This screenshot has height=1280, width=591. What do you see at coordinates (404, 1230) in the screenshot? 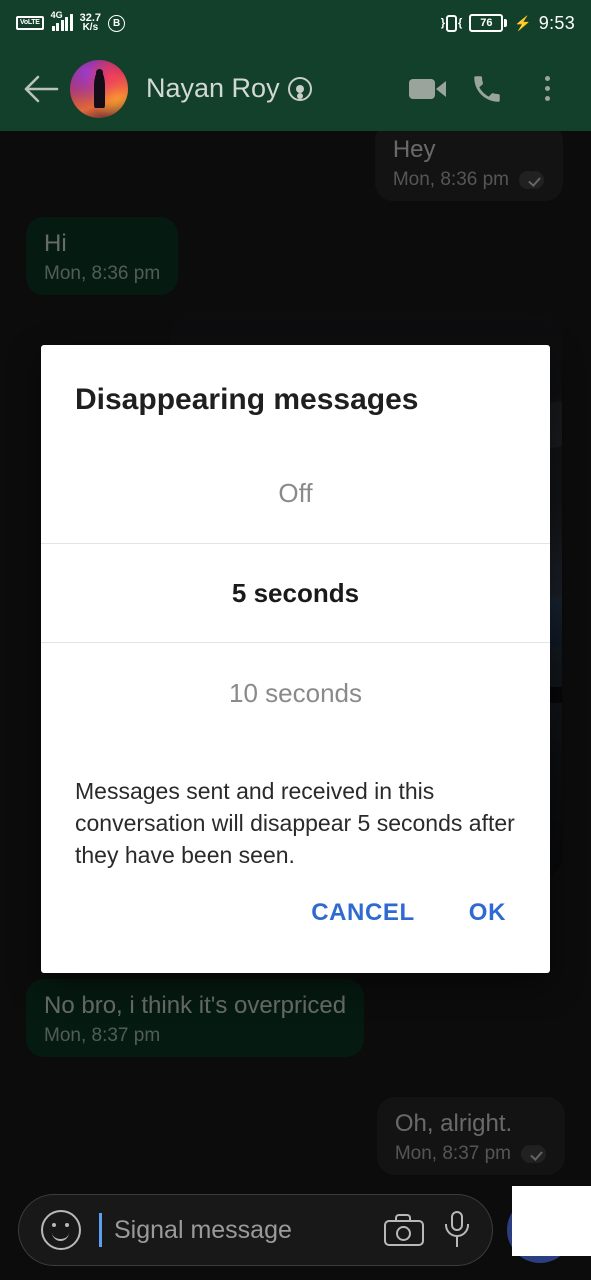
I see `camera-icon` at bounding box center [404, 1230].